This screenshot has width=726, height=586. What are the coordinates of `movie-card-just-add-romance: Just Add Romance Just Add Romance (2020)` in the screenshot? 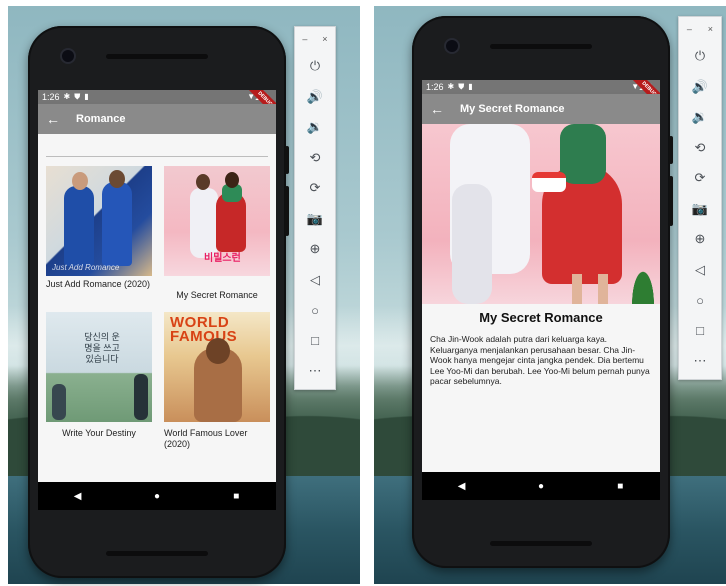 It's located at (99, 228).